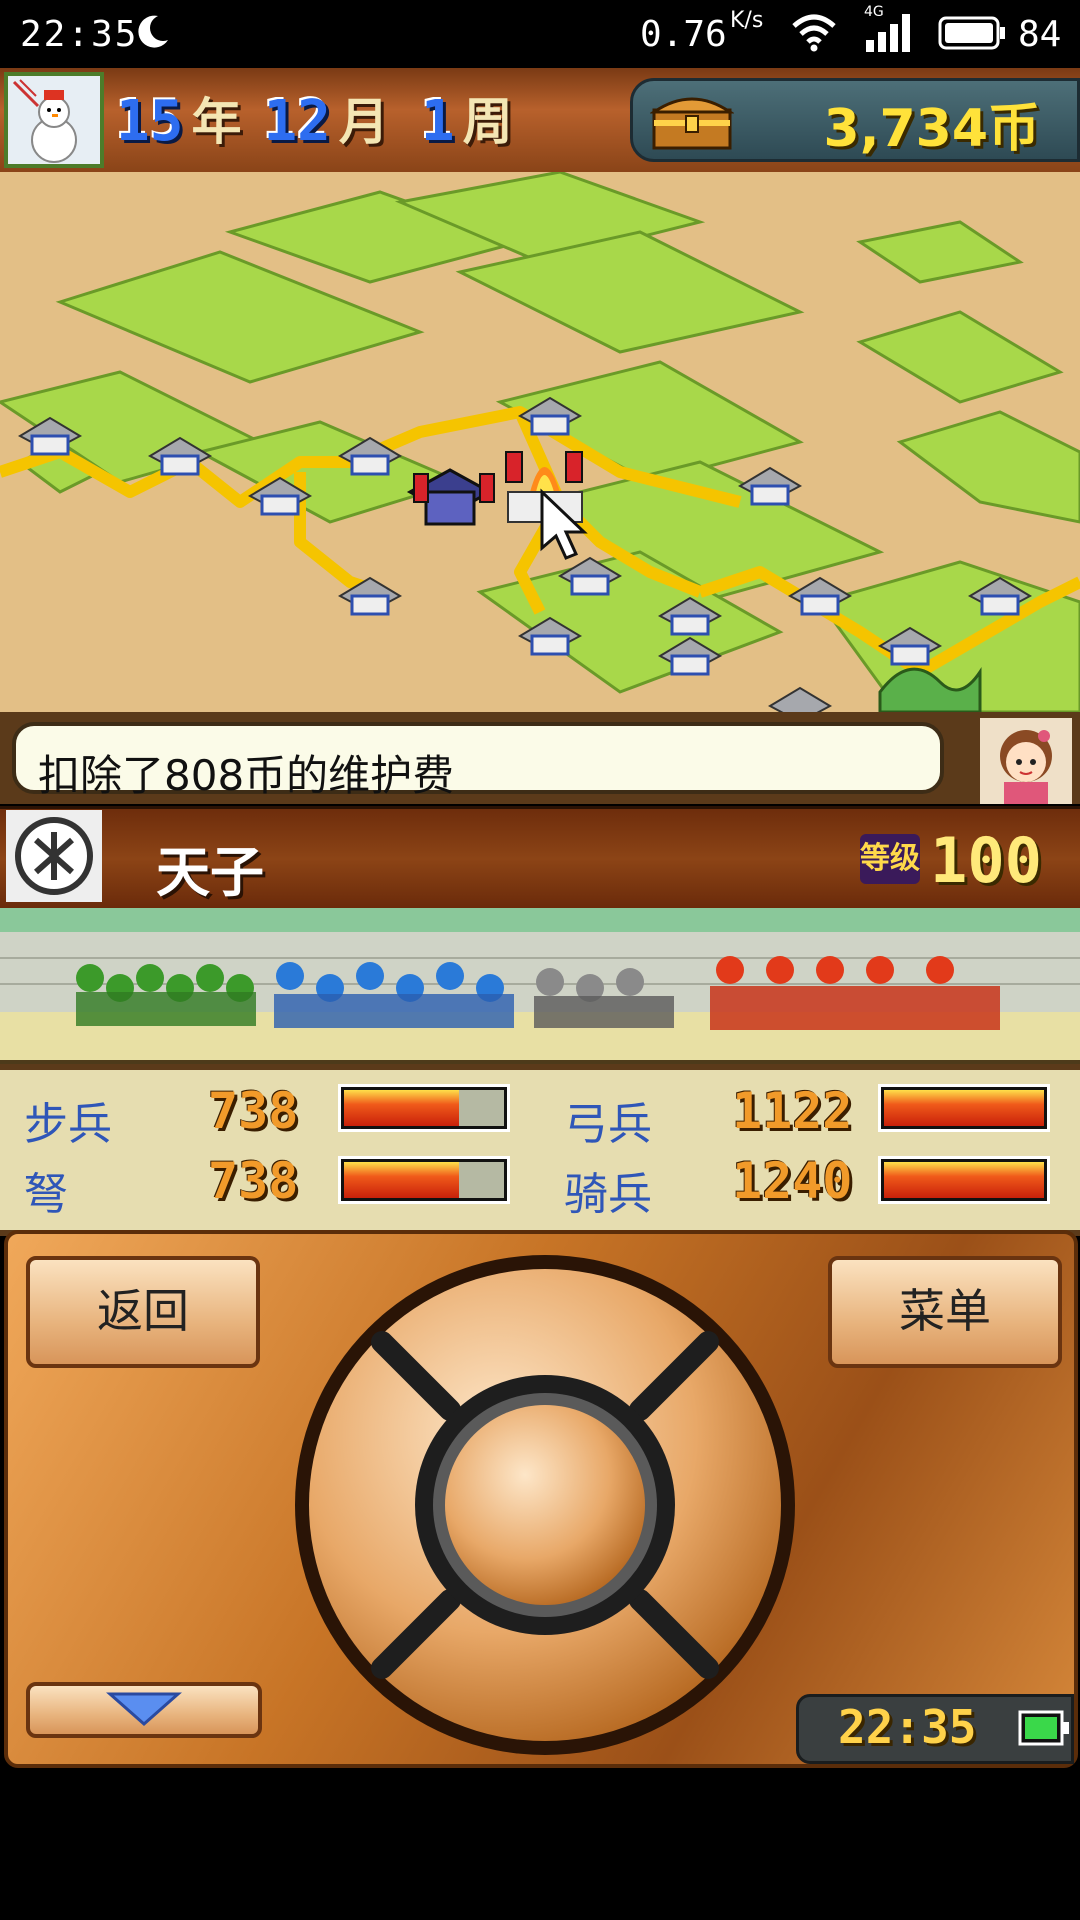  What do you see at coordinates (253, 1181) in the screenshot?
I see `stat-crossbow-value: 738` at bounding box center [253, 1181].